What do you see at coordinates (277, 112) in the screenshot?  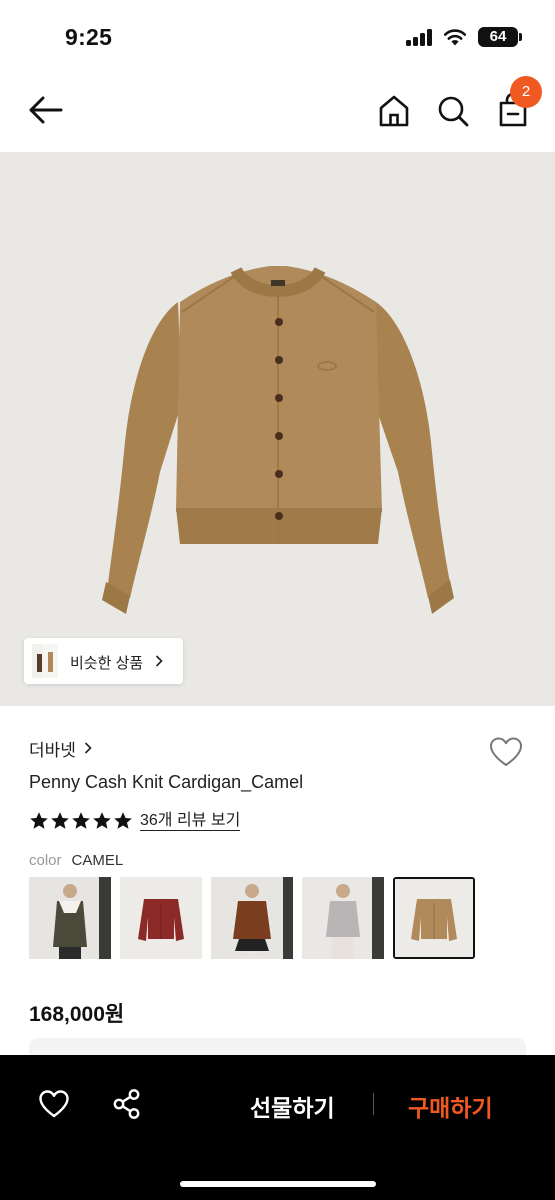 I see `nav-bar` at bounding box center [277, 112].